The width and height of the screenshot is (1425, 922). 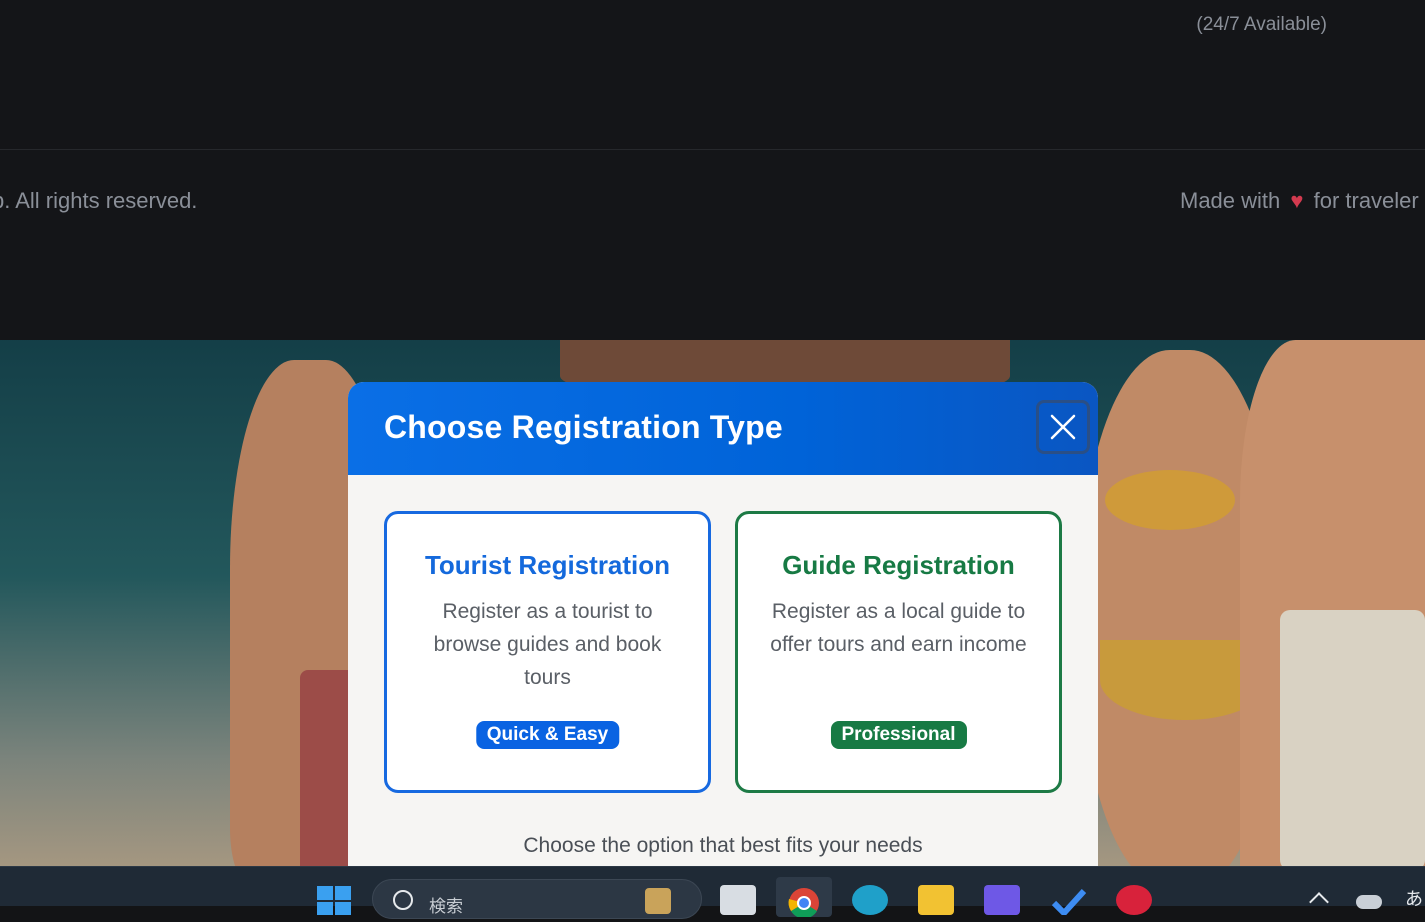 I want to click on close-button, so click(x=1063, y=427).